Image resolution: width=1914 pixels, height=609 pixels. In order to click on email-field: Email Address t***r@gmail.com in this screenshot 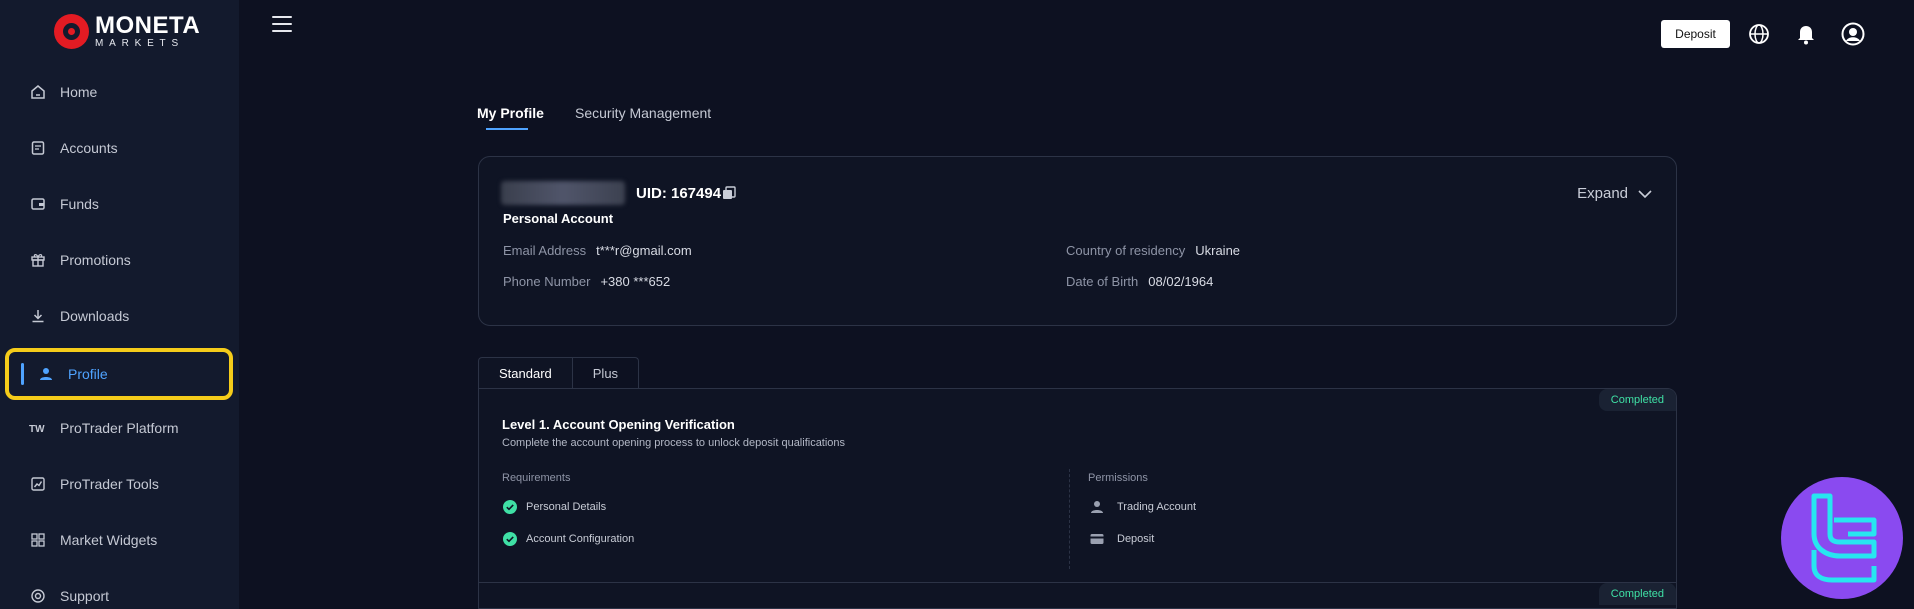, I will do `click(597, 250)`.